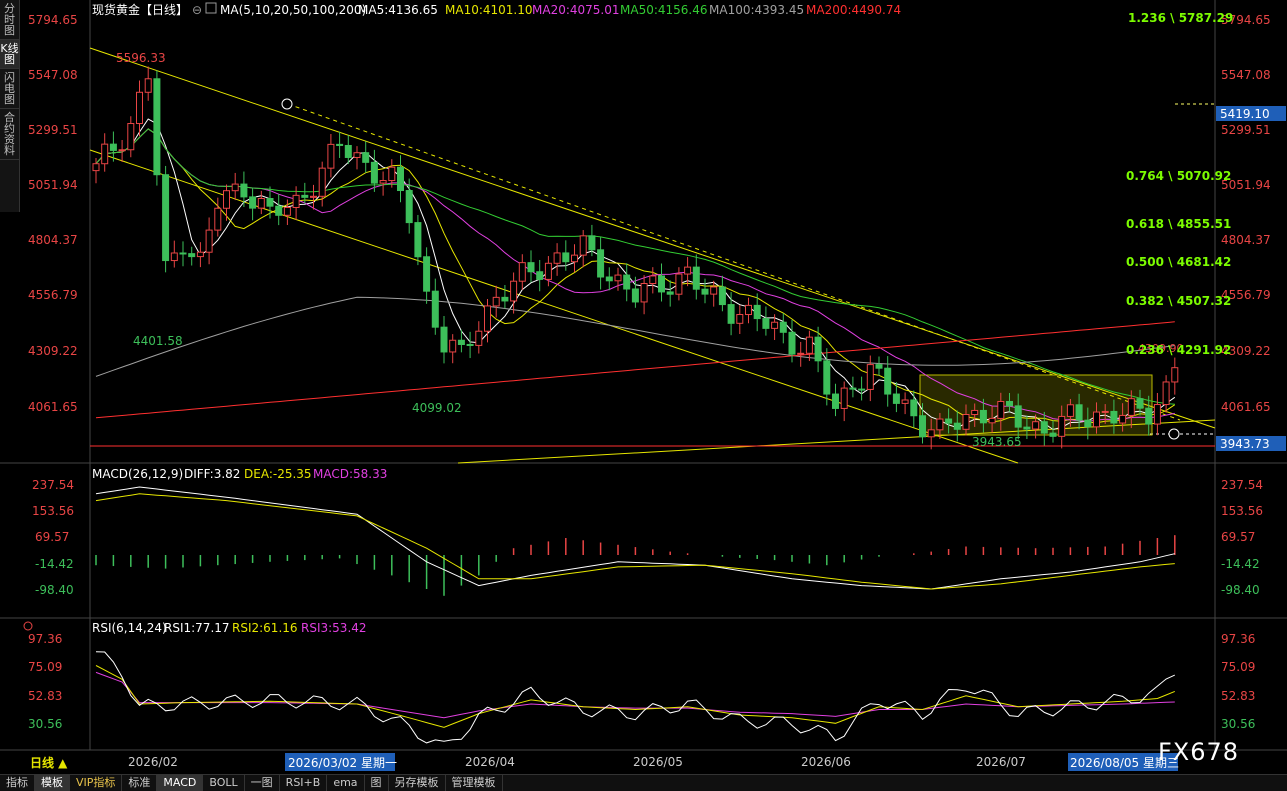  What do you see at coordinates (180, 783) in the screenshot?
I see `tab-macd: MACD` at bounding box center [180, 783].